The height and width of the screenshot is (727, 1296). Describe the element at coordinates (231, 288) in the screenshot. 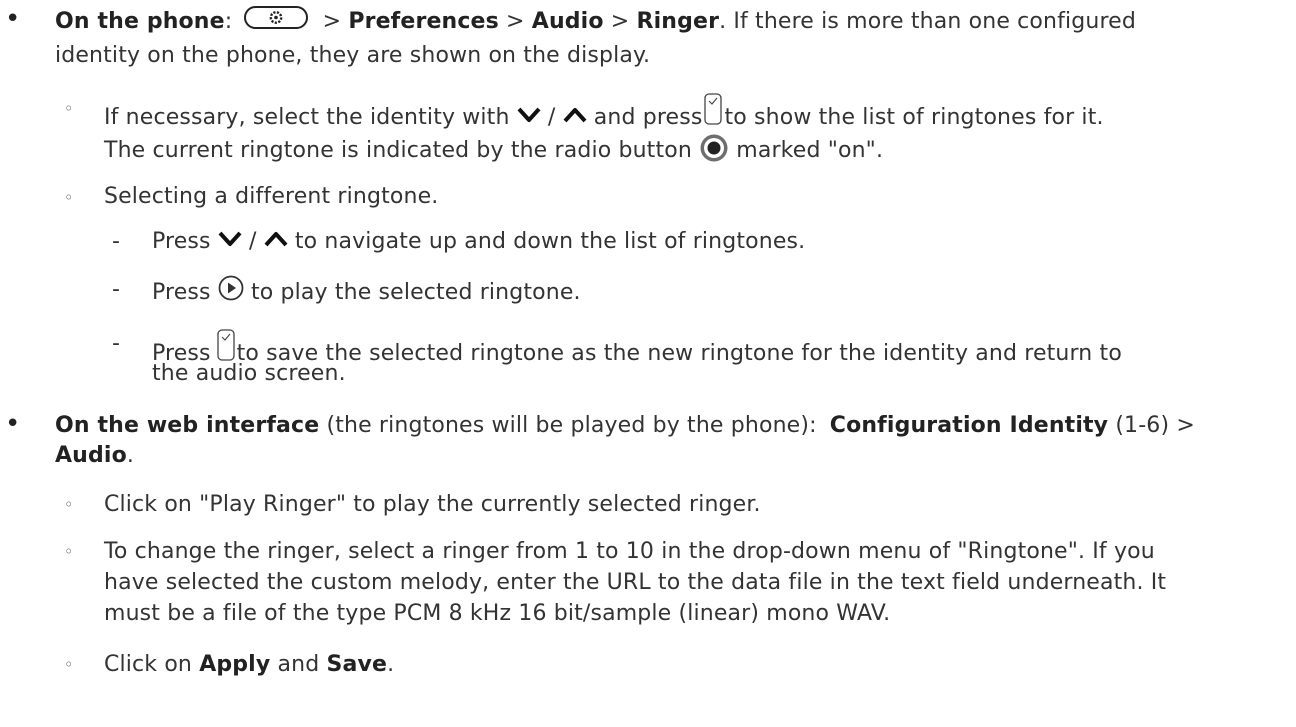

I see `play-icon` at that location.